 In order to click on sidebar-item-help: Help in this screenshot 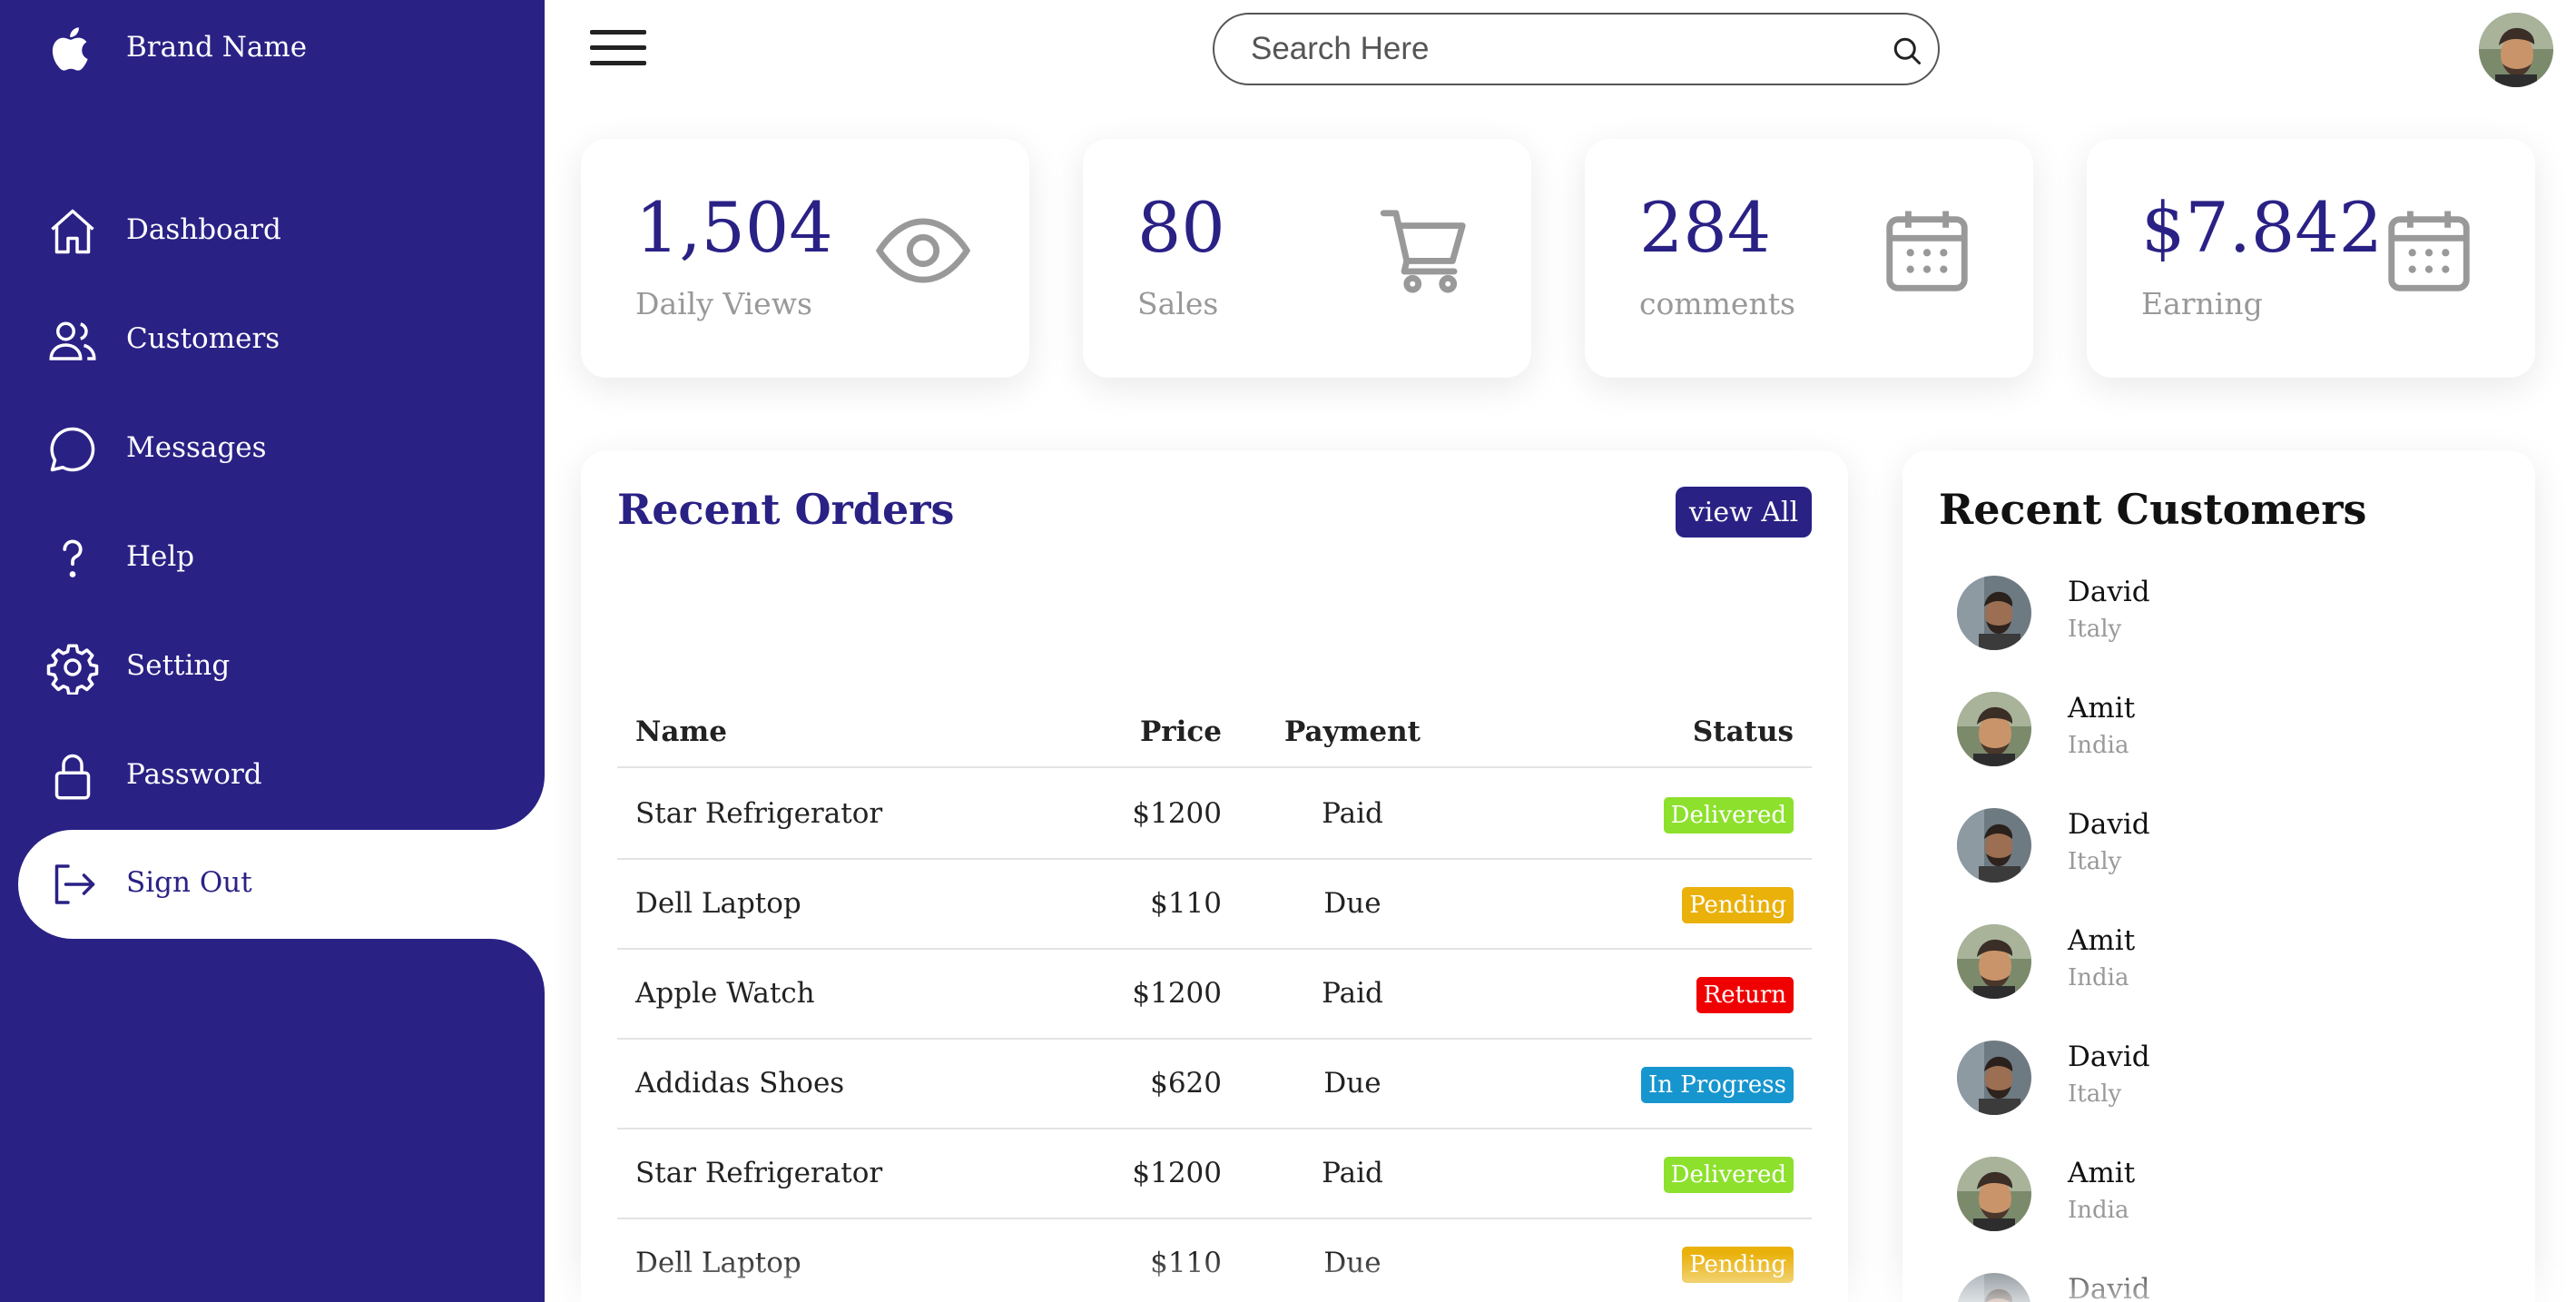, I will do `click(272, 558)`.